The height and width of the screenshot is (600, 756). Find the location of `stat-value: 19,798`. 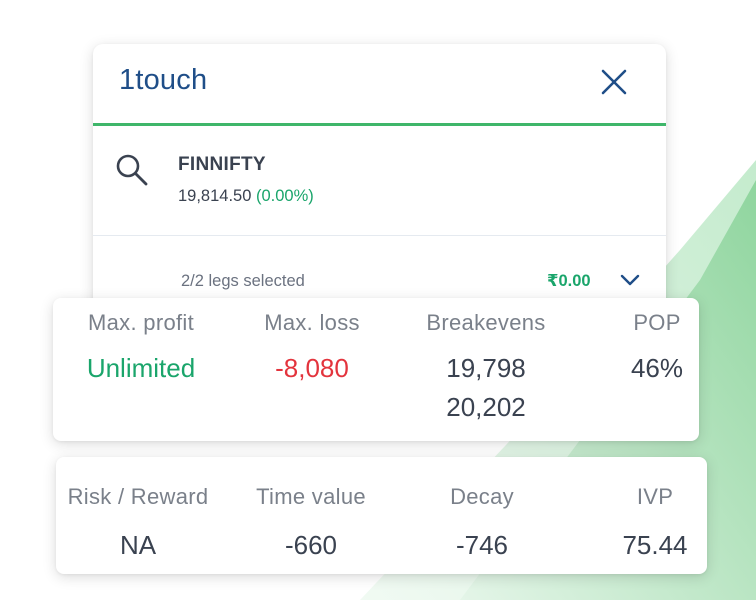

stat-value: 19,798 is located at coordinates (486, 368).